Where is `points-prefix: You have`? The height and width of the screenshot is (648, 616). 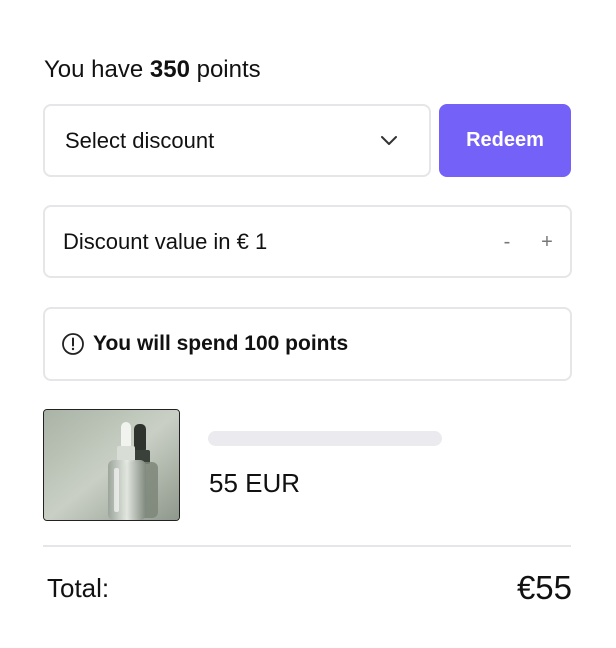
points-prefix: You have is located at coordinates (94, 69).